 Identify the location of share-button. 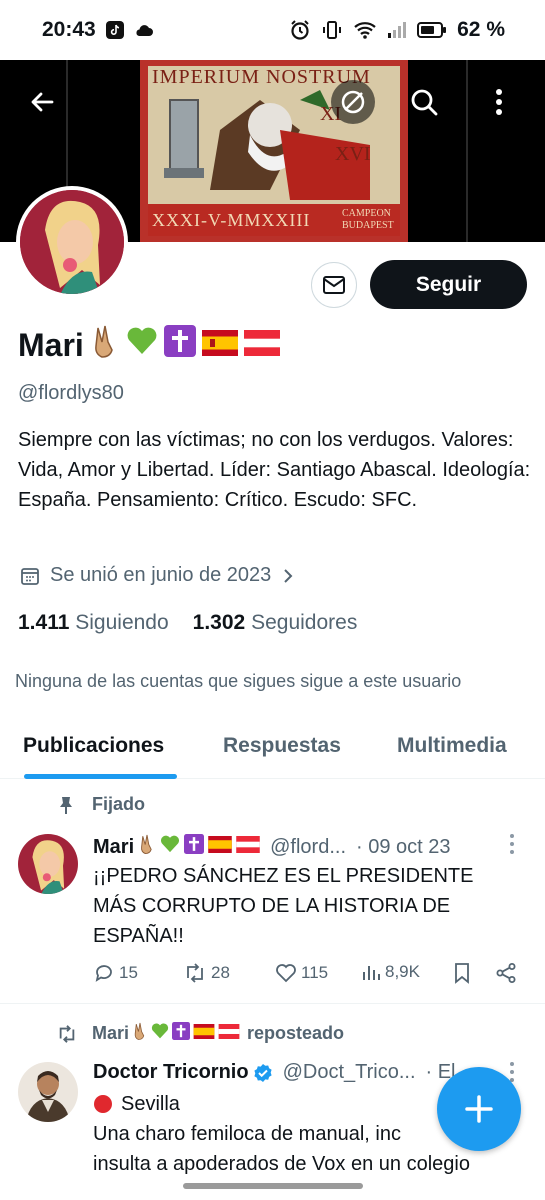
(506, 973).